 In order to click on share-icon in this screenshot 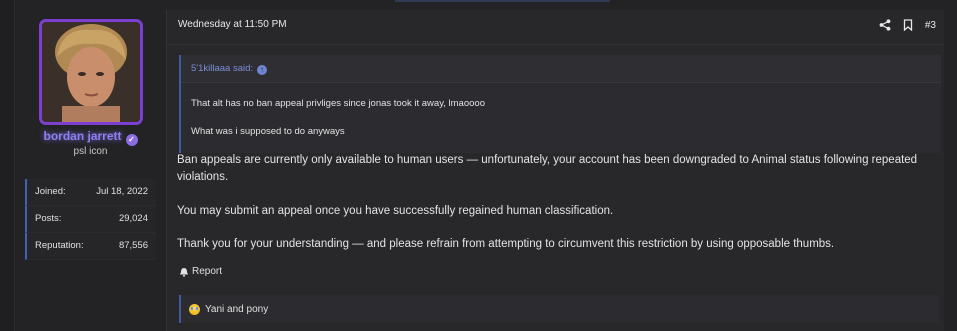, I will do `click(885, 25)`.